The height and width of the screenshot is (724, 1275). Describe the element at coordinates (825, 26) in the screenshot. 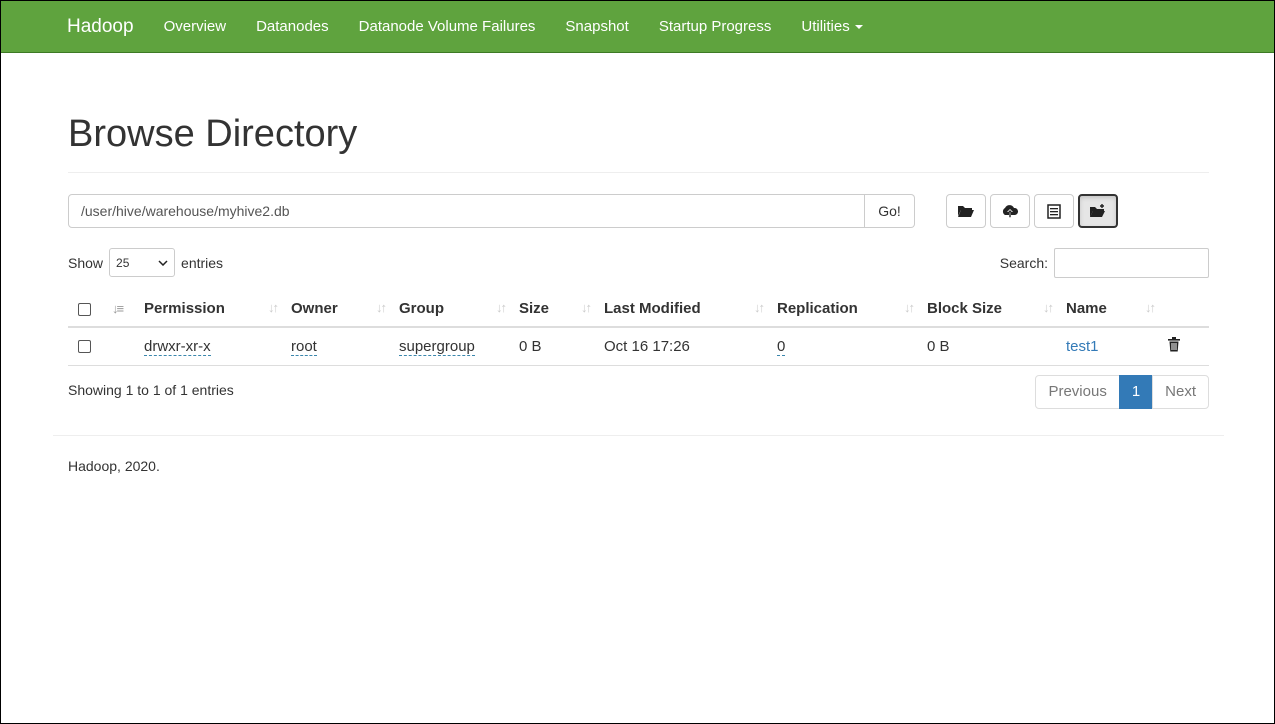

I see `nav-utilities-label: Utilities` at that location.